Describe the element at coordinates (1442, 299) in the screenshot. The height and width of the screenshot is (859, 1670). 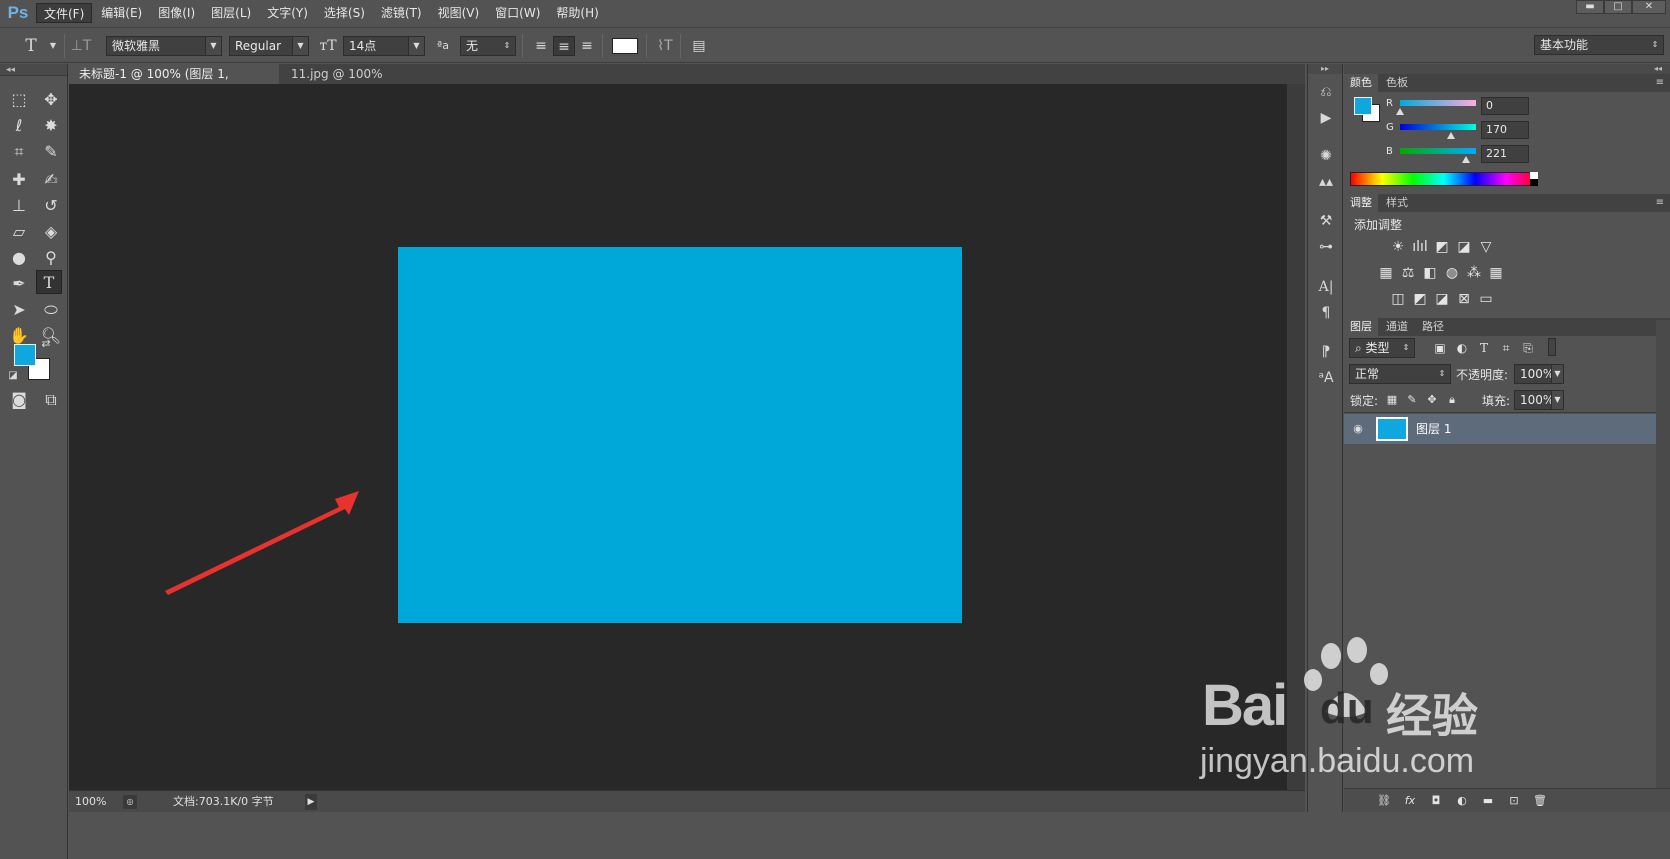
I see `threshold-icon: ◪` at that location.